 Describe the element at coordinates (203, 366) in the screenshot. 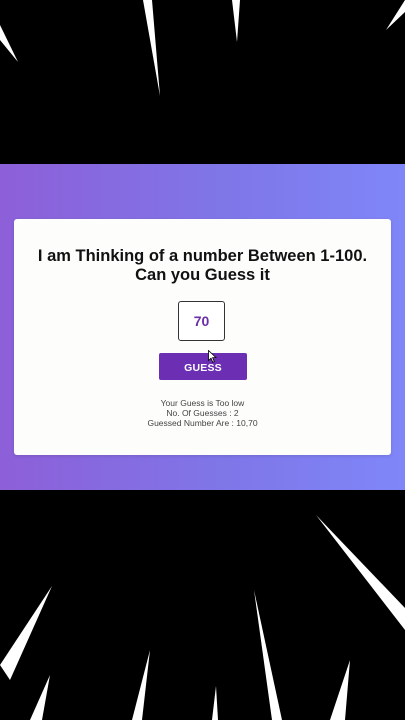

I see `guess-button: GUESS` at that location.